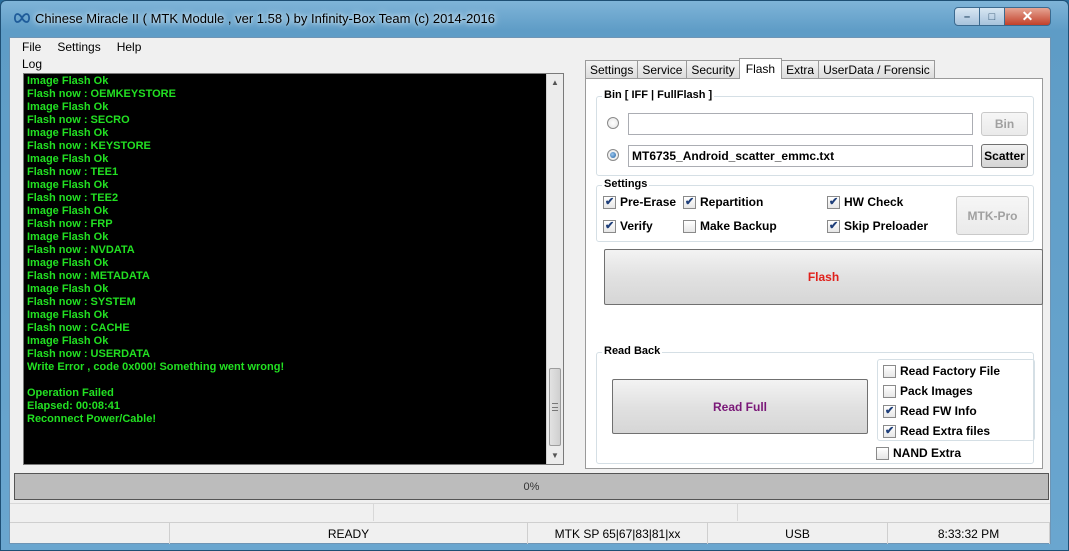  What do you see at coordinates (91, 419) in the screenshot?
I see `log-line: Reconnect Power/Cable!` at bounding box center [91, 419].